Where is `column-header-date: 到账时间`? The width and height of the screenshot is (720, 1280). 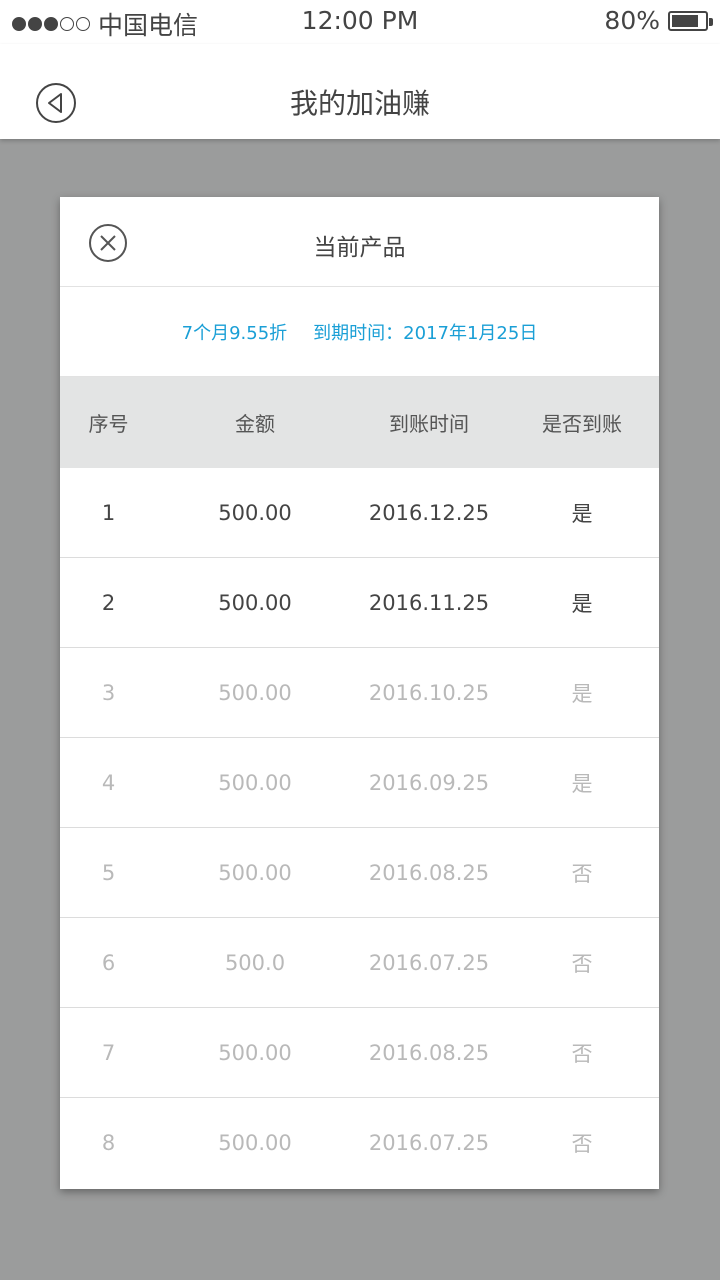
column-header-date: 到账时间 is located at coordinates (429, 424).